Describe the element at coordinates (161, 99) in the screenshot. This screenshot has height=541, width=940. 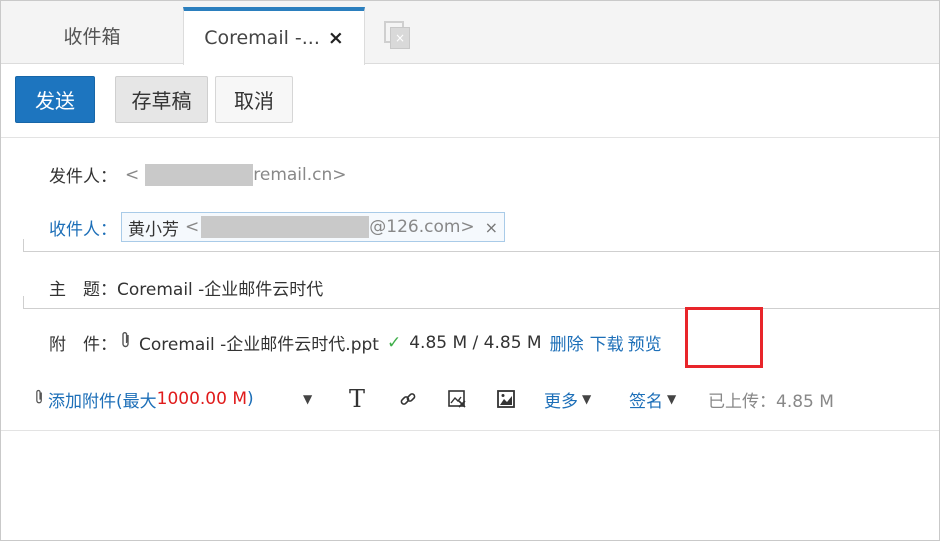
I see `save-draft-button: 存草稿` at that location.